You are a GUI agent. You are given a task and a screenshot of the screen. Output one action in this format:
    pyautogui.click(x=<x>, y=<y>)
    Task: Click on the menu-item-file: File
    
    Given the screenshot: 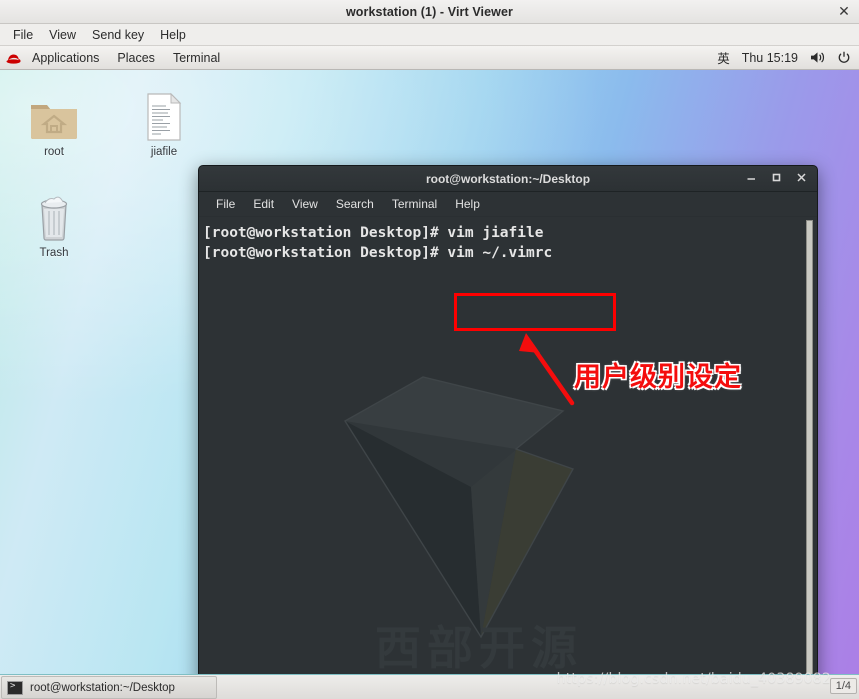 What is the action you would take?
    pyautogui.click(x=23, y=35)
    